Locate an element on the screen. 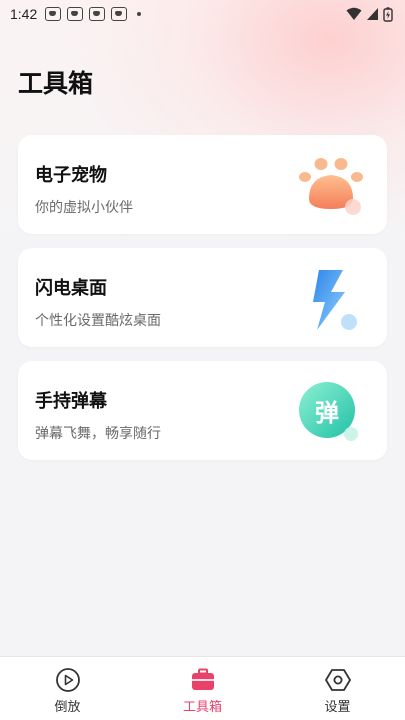  card-title: 电子宠物 is located at coordinates (71, 175).